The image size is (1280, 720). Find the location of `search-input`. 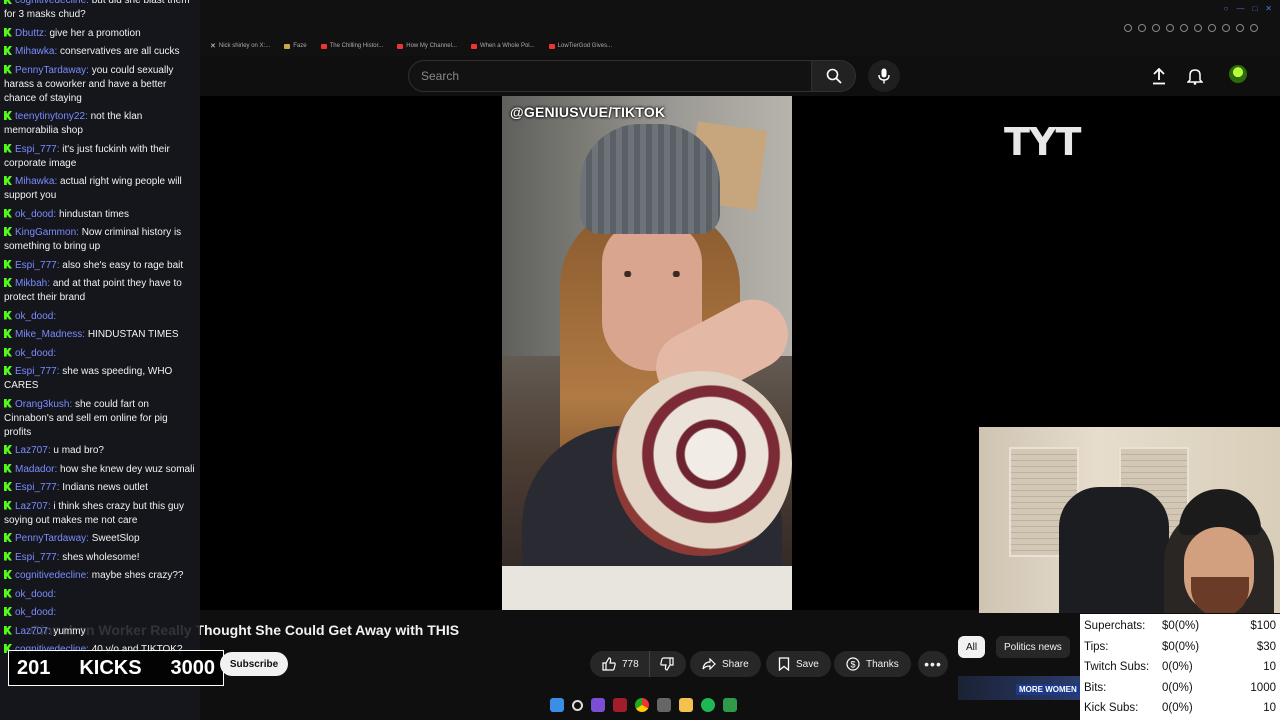

search-input is located at coordinates (610, 76).